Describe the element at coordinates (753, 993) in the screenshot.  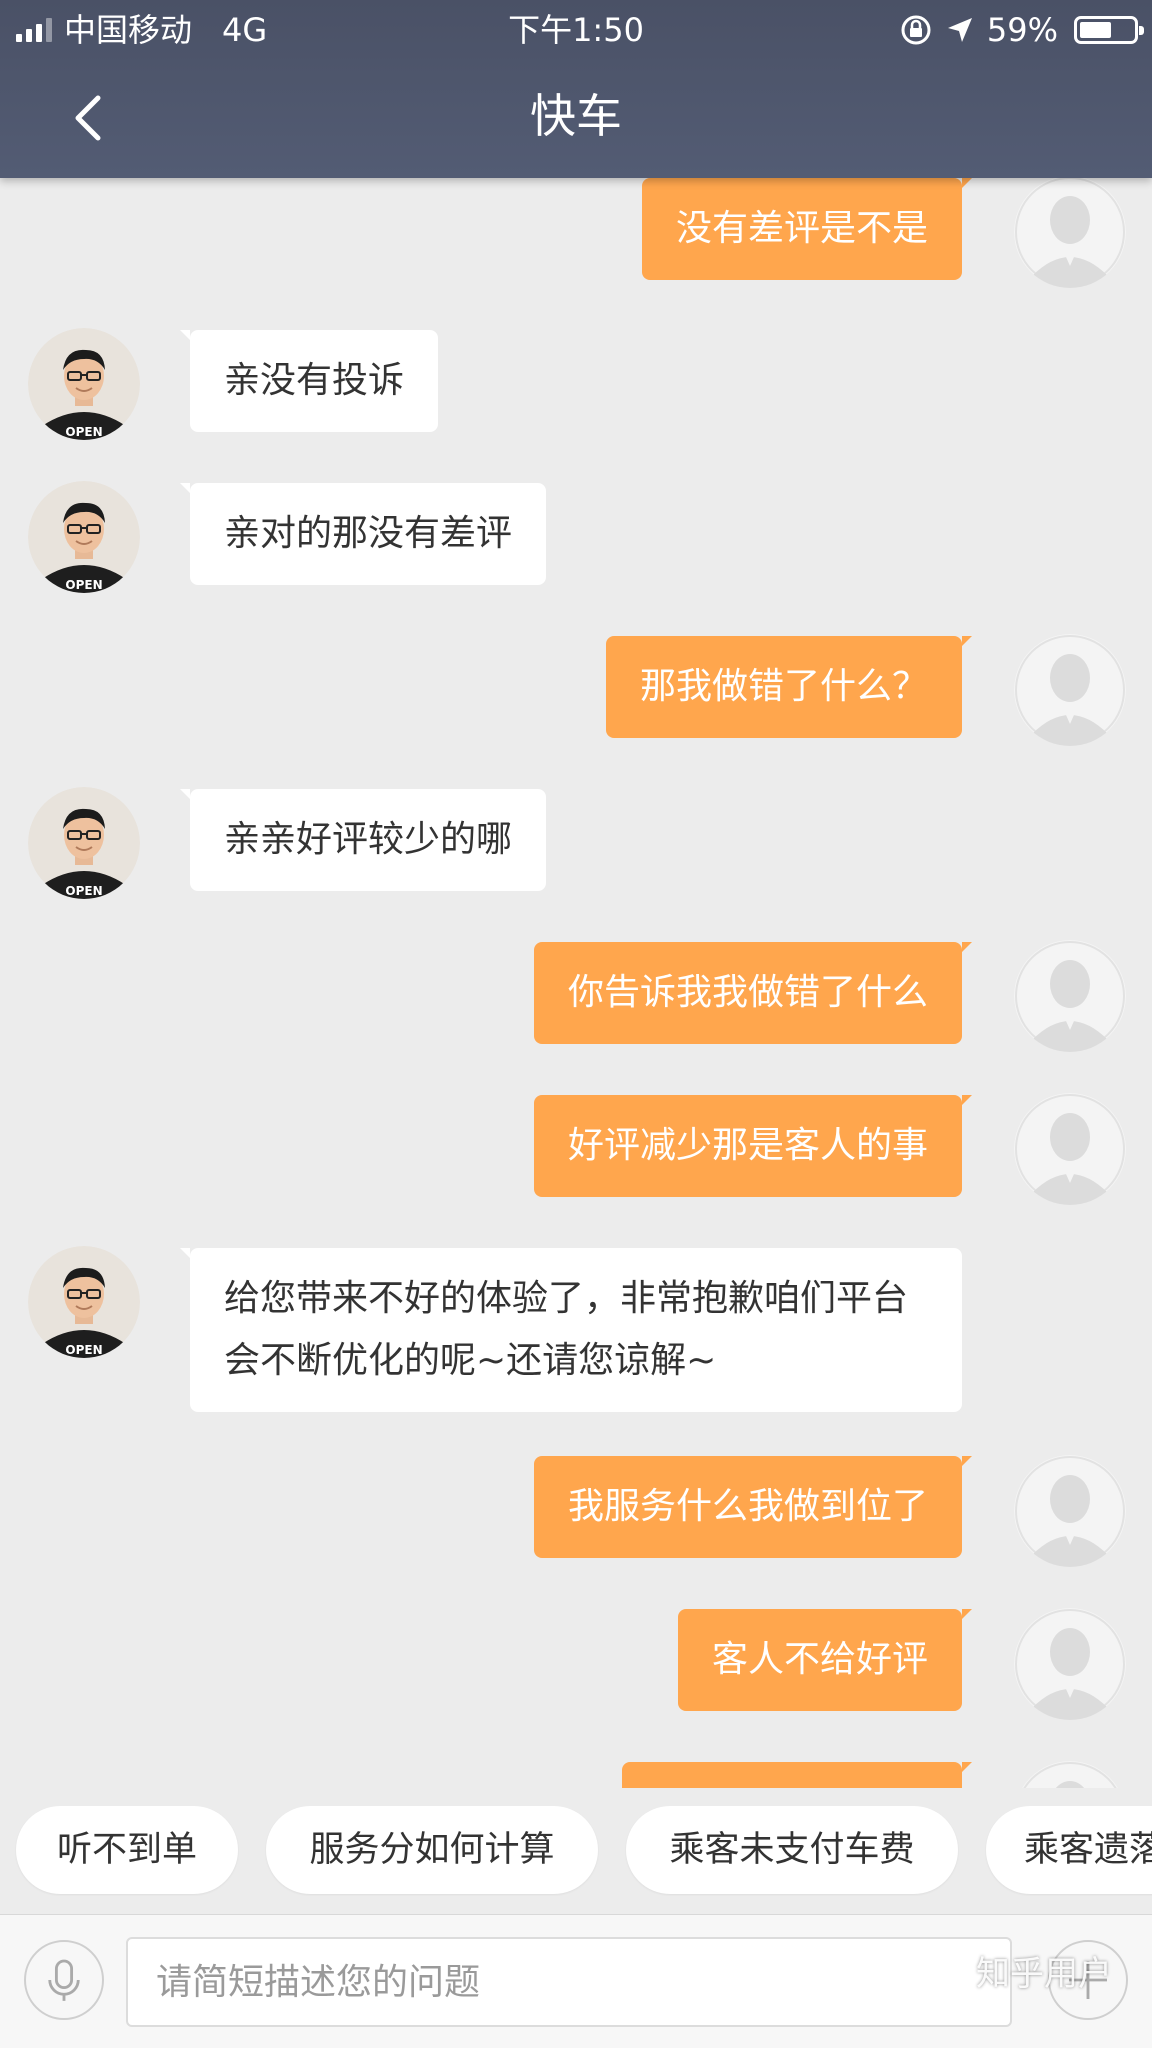
I see `outgoing-message: 你告诉我我做错了什么` at that location.